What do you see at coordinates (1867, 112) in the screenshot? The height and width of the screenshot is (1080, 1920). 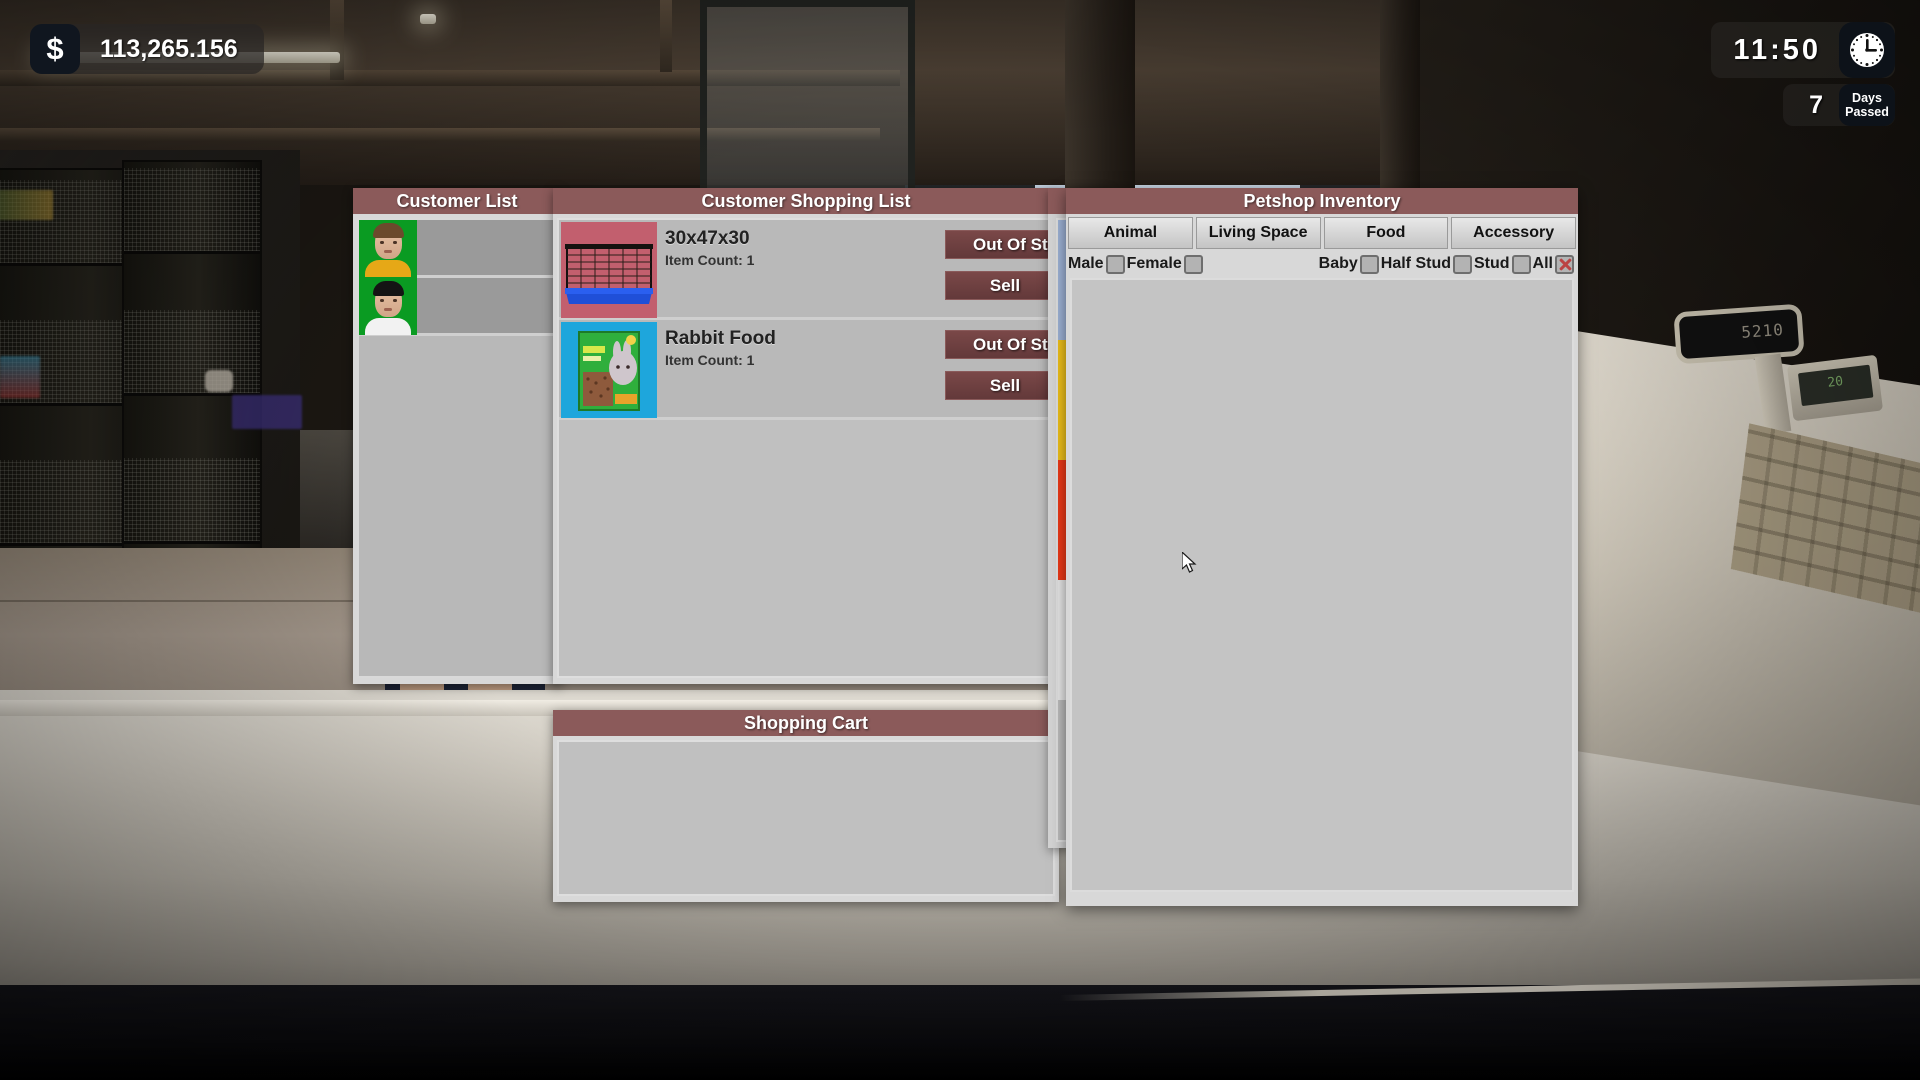 I see `days-label-line2: Passed` at bounding box center [1867, 112].